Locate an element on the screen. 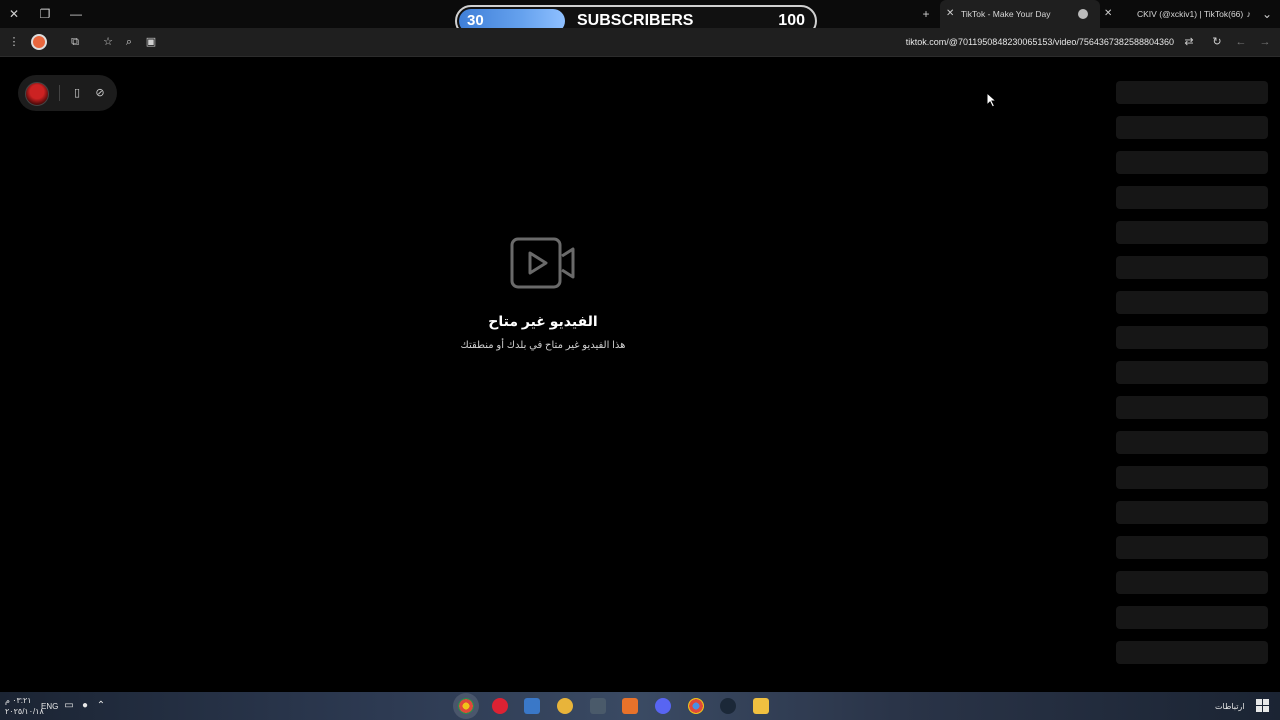 This screenshot has width=1280, height=720. windows-start-icon is located at coordinates (1263, 706).